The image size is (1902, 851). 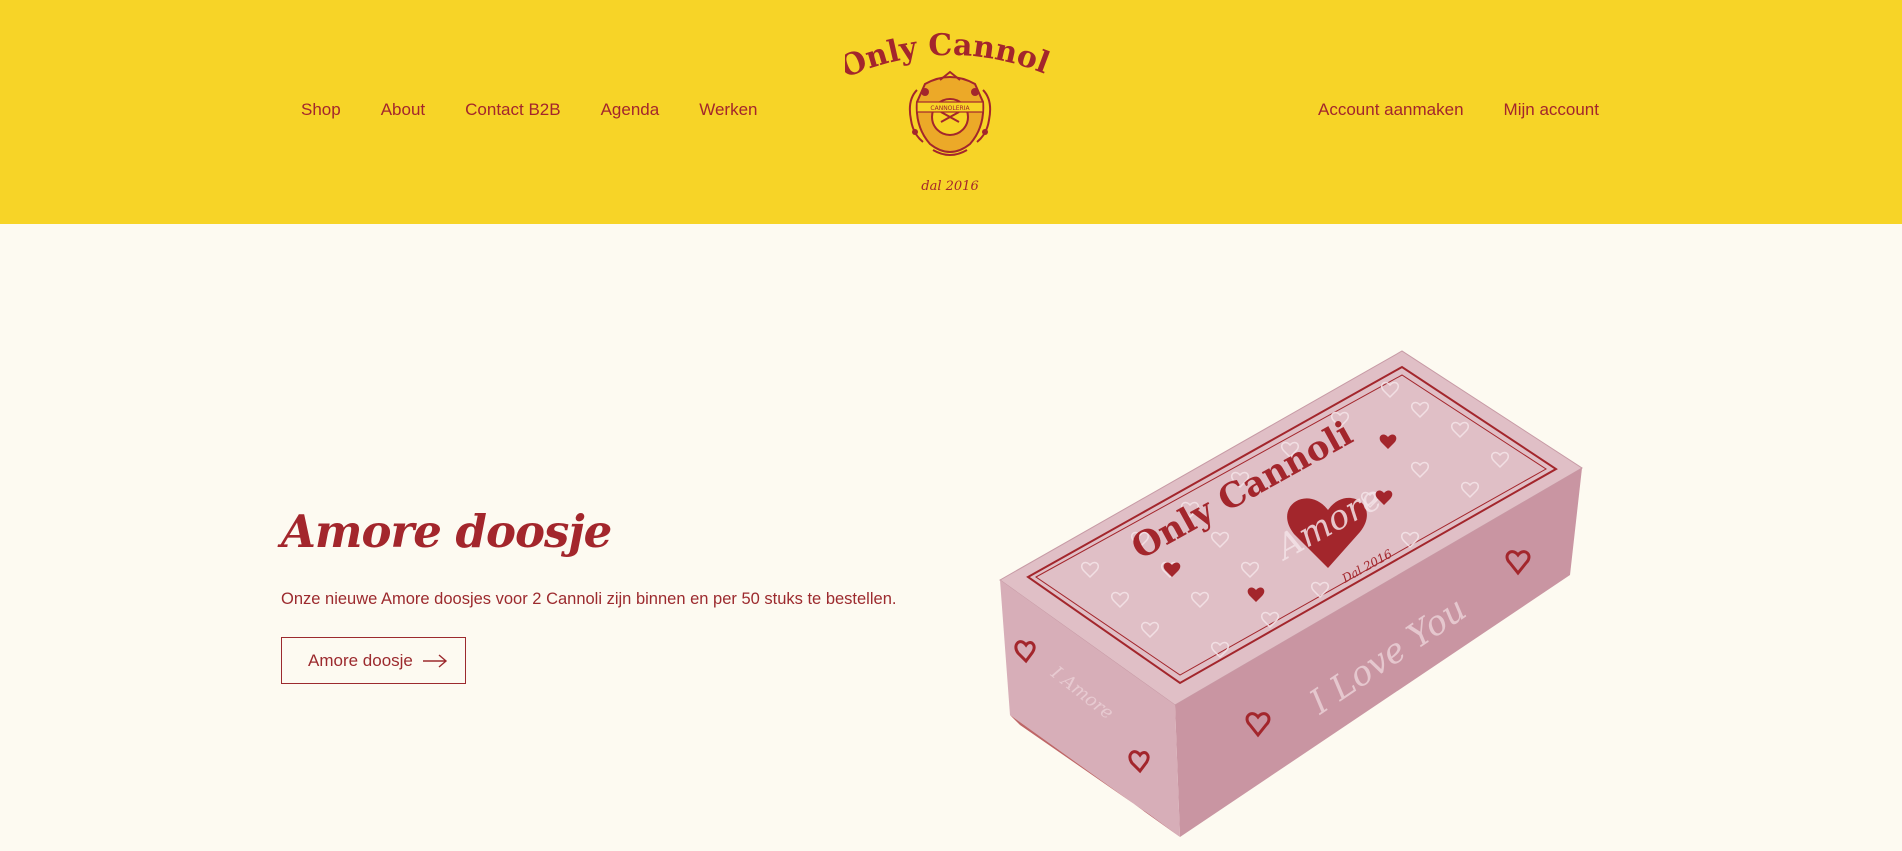 I want to click on main-nav: Shop About Contact B2B Agenda Werken, so click(x=529, y=110).